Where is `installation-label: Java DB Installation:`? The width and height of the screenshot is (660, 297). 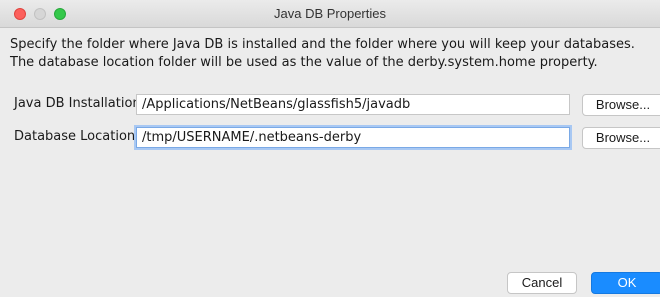 installation-label: Java DB Installation: is located at coordinates (80, 103).